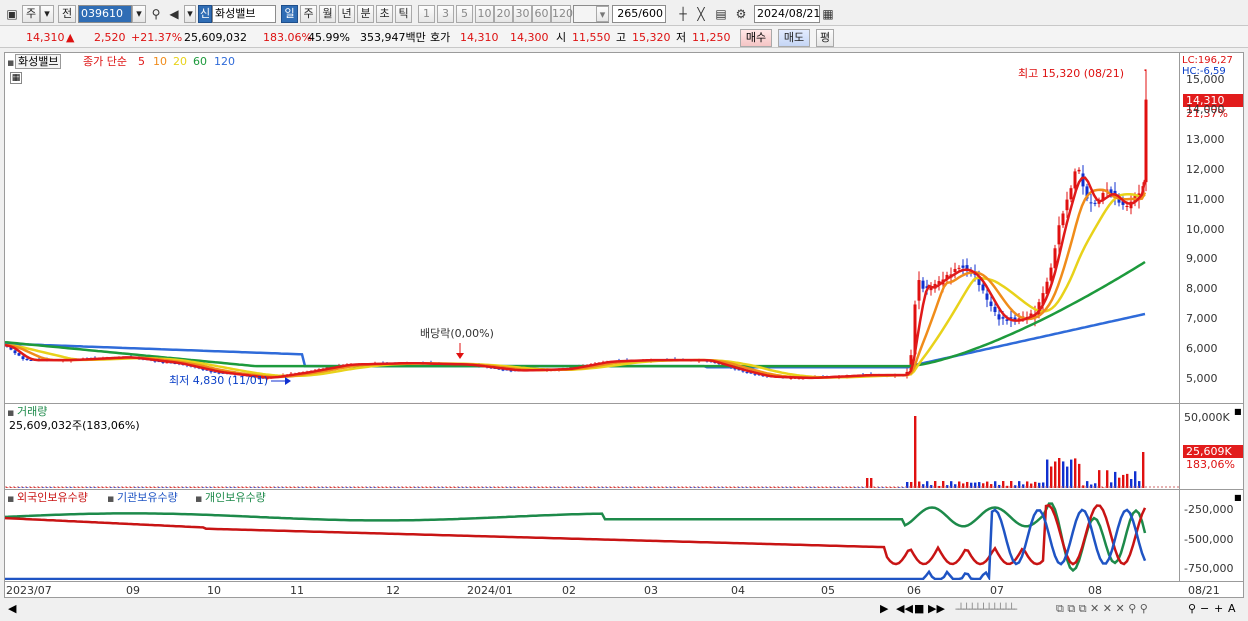 The height and width of the screenshot is (621, 1248). Describe the element at coordinates (650, 13) in the screenshot. I see `count-total: /600` at that location.